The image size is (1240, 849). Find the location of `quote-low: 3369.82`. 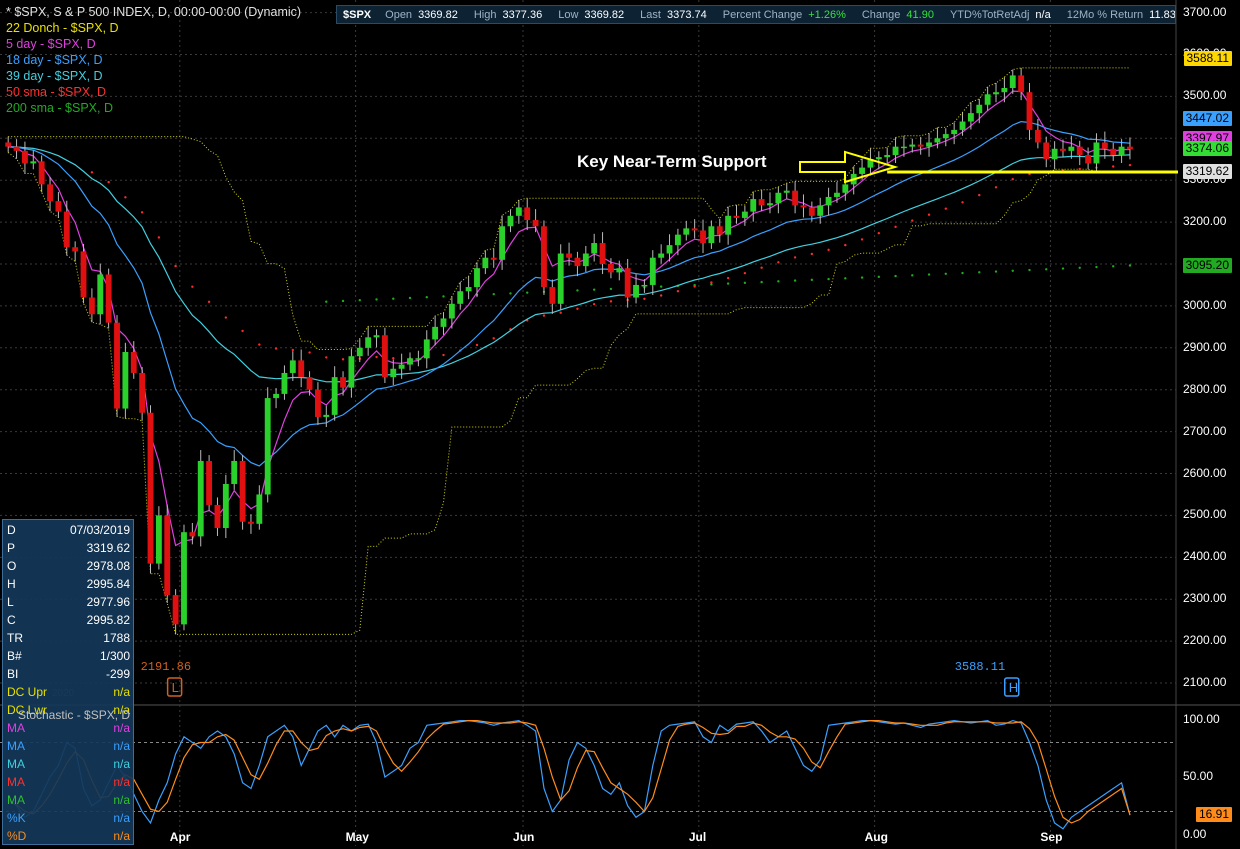

quote-low: 3369.82 is located at coordinates (604, 14).